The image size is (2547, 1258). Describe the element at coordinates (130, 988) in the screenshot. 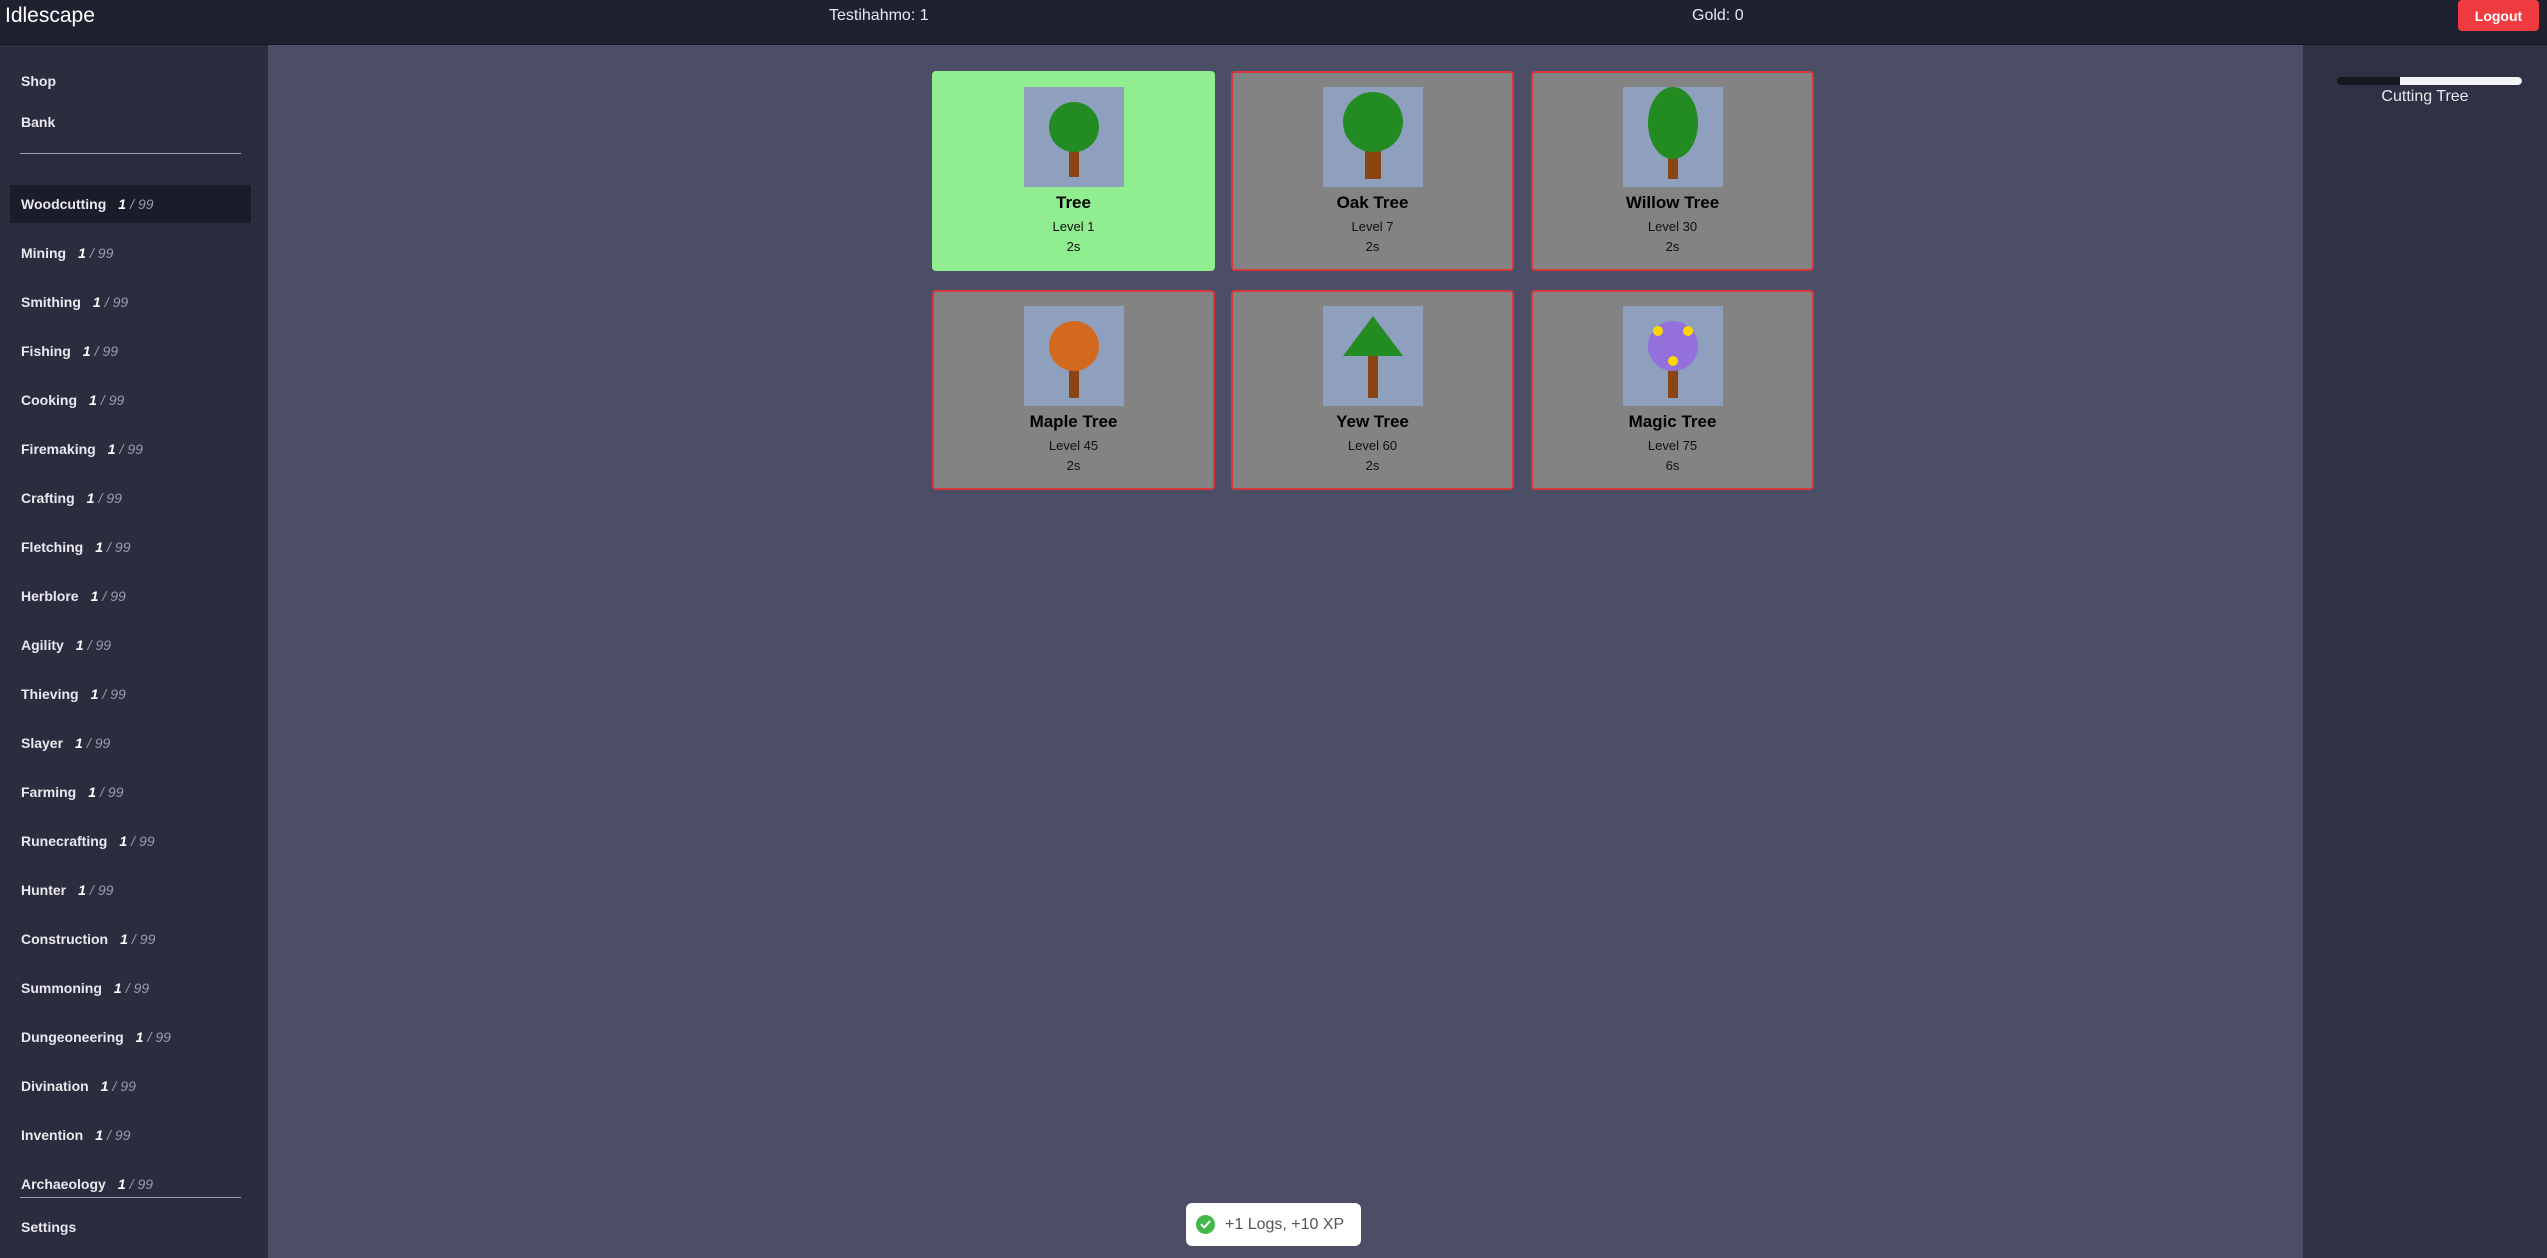

I see `sidebar-skill-summoning: Summoning 1/99` at that location.